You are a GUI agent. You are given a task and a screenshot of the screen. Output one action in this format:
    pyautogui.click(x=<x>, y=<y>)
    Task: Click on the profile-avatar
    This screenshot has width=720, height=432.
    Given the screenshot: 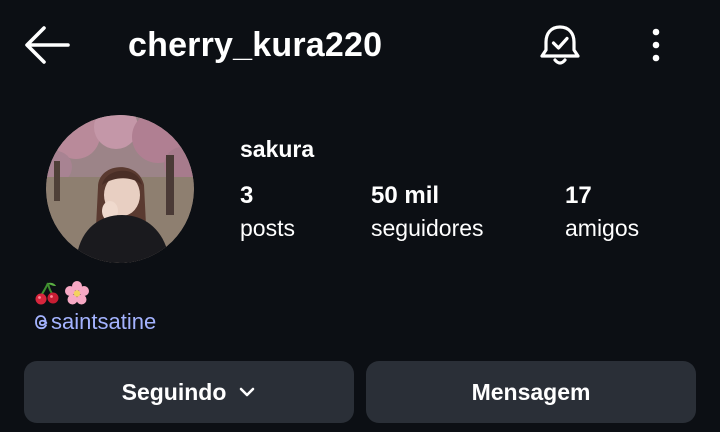 What is the action you would take?
    pyautogui.click(x=120, y=189)
    